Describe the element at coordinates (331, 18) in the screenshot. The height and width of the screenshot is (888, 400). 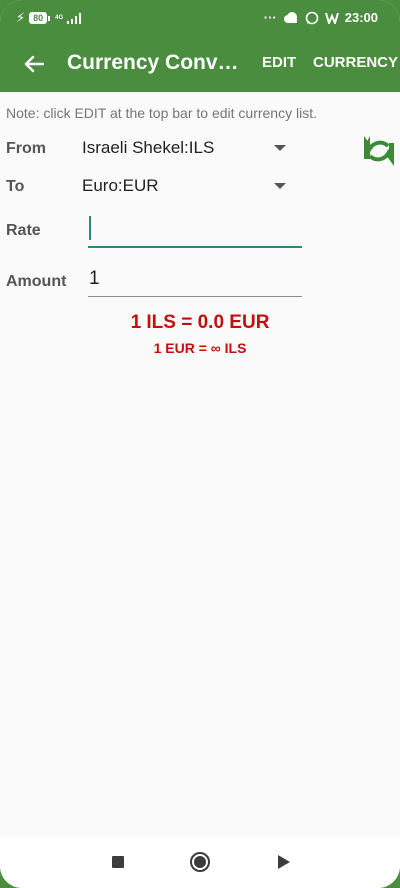
I see `w-icon` at that location.